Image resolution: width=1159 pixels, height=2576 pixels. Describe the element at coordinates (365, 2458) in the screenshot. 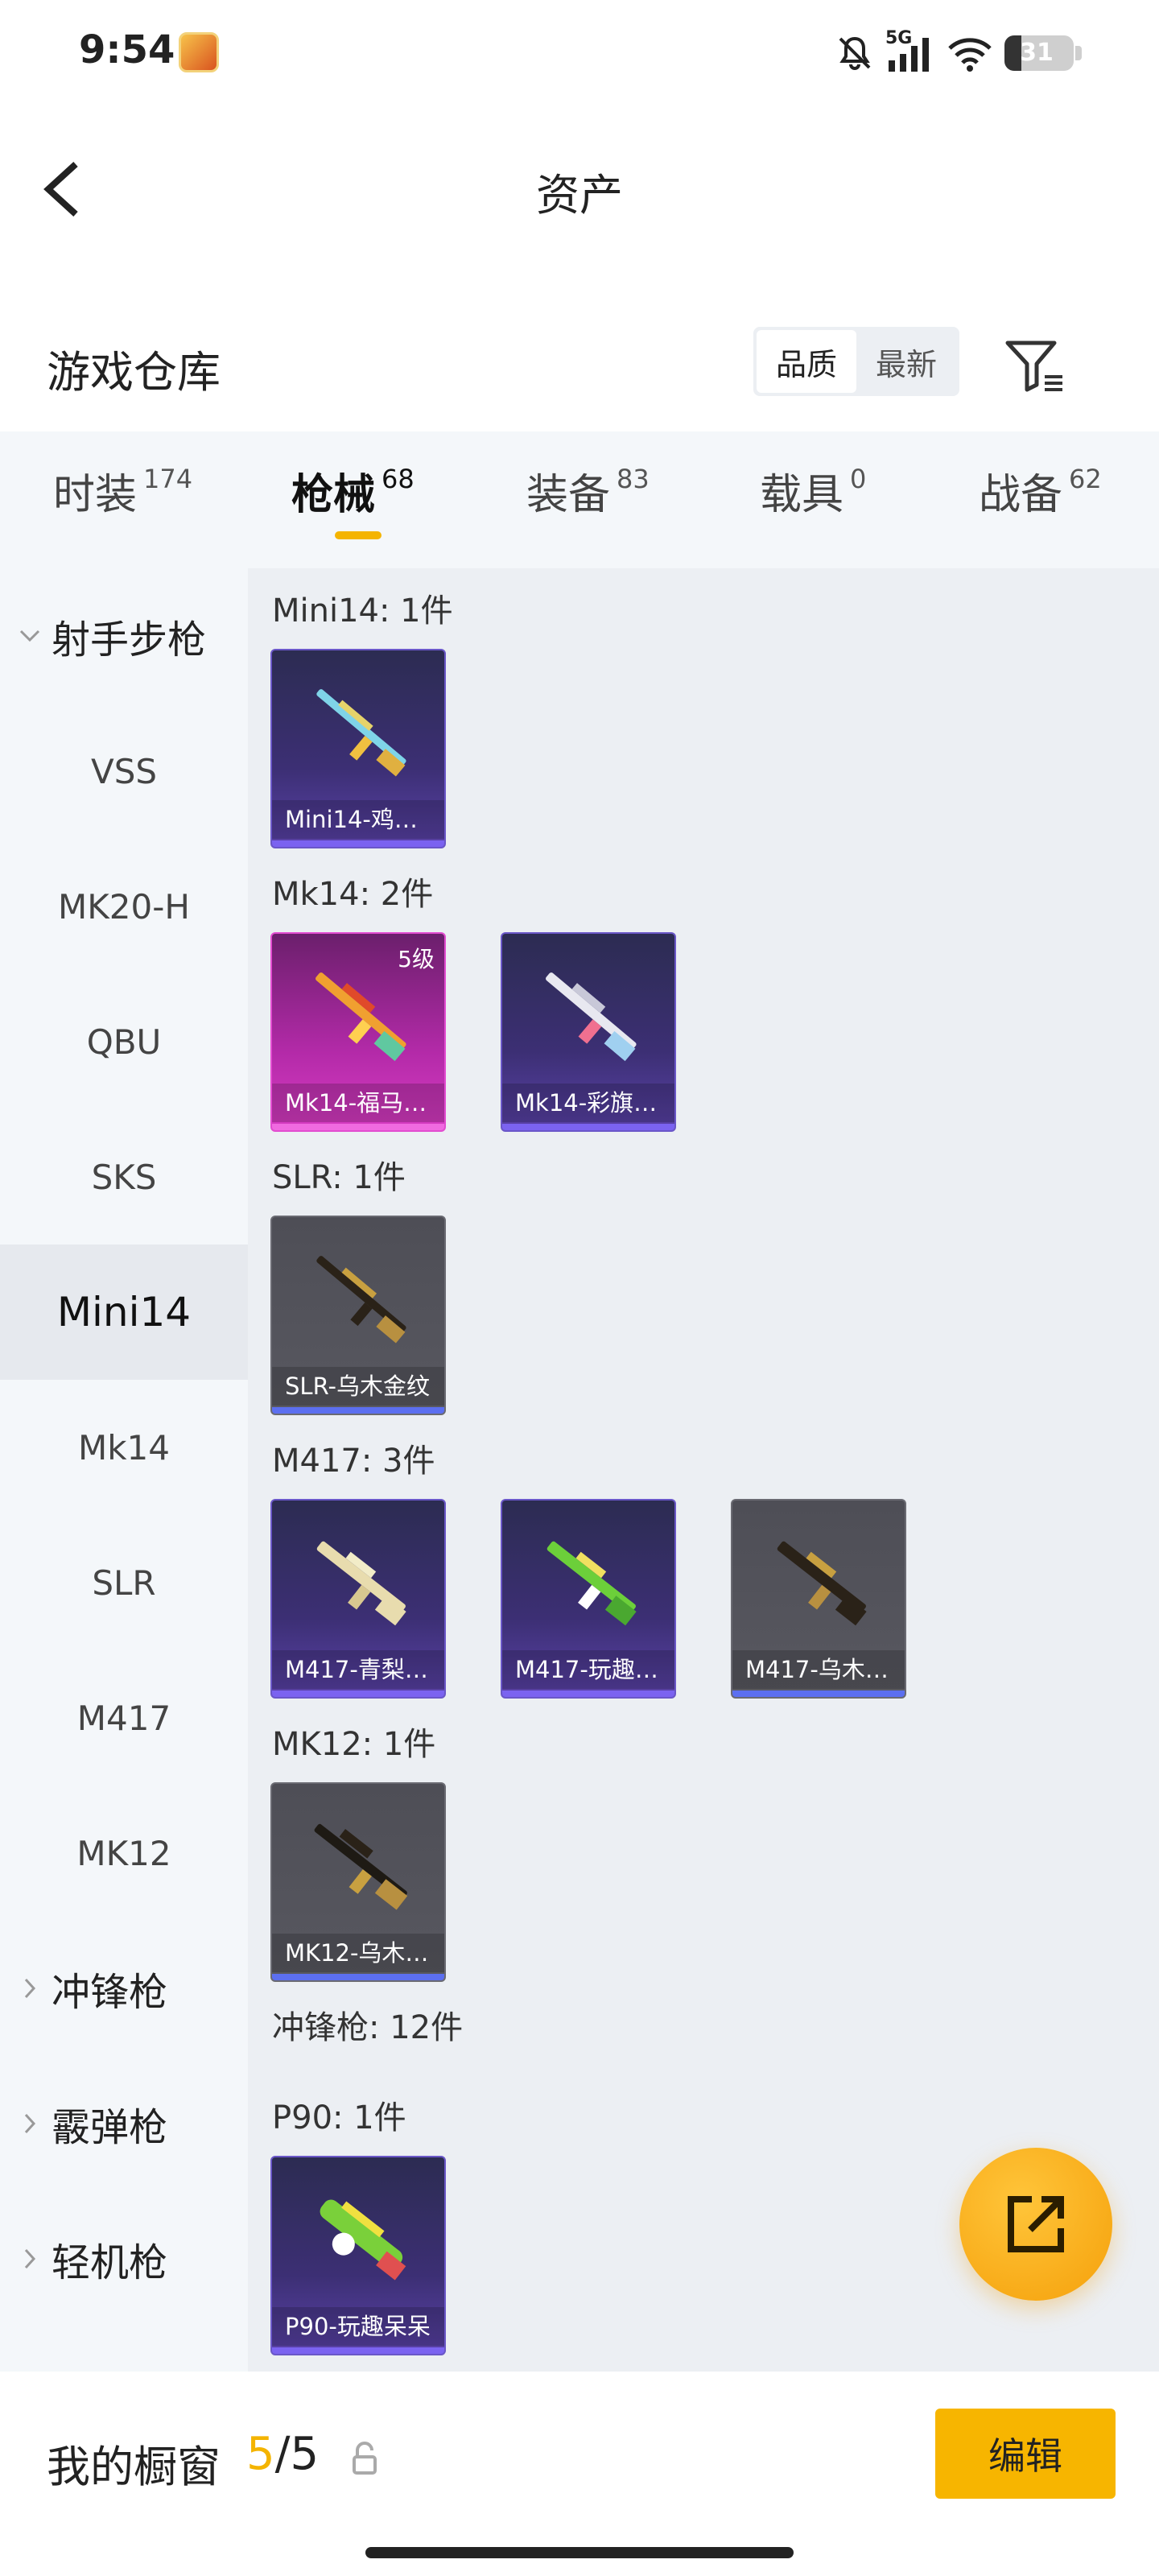

I see `lock-icon` at that location.